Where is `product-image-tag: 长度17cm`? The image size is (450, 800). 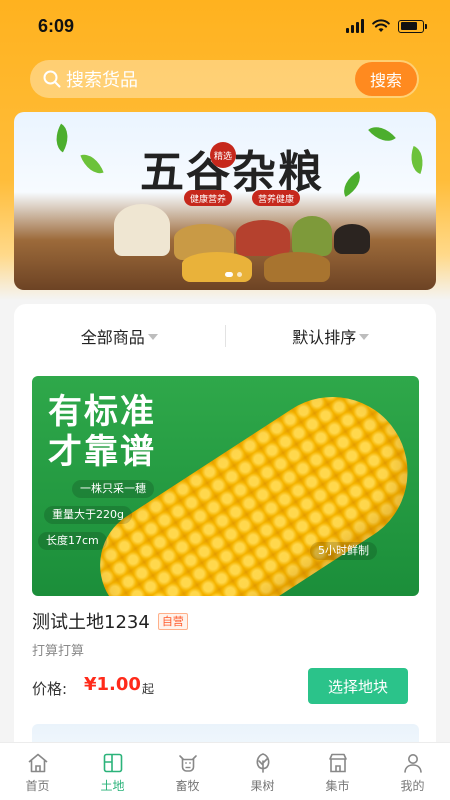 product-image-tag: 长度17cm is located at coordinates (72, 541).